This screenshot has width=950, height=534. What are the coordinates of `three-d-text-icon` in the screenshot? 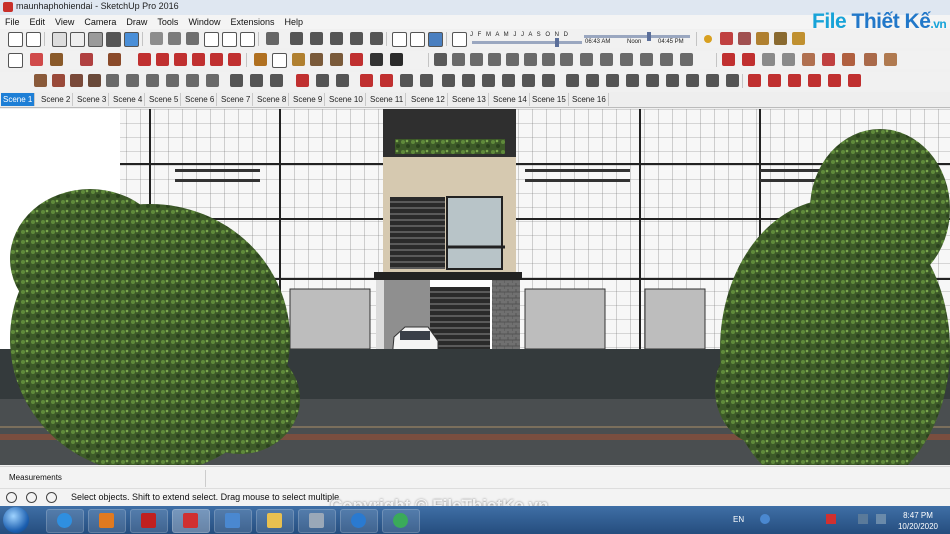 It's located at (356, 59).